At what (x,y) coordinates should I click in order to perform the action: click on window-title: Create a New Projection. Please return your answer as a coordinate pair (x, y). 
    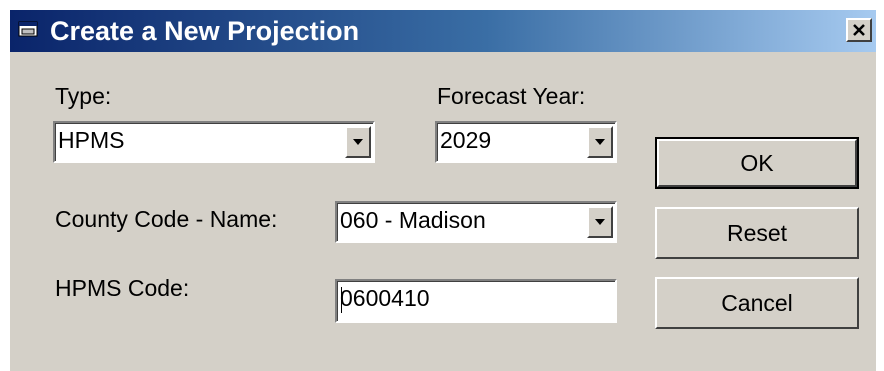
    Looking at the image, I should click on (205, 31).